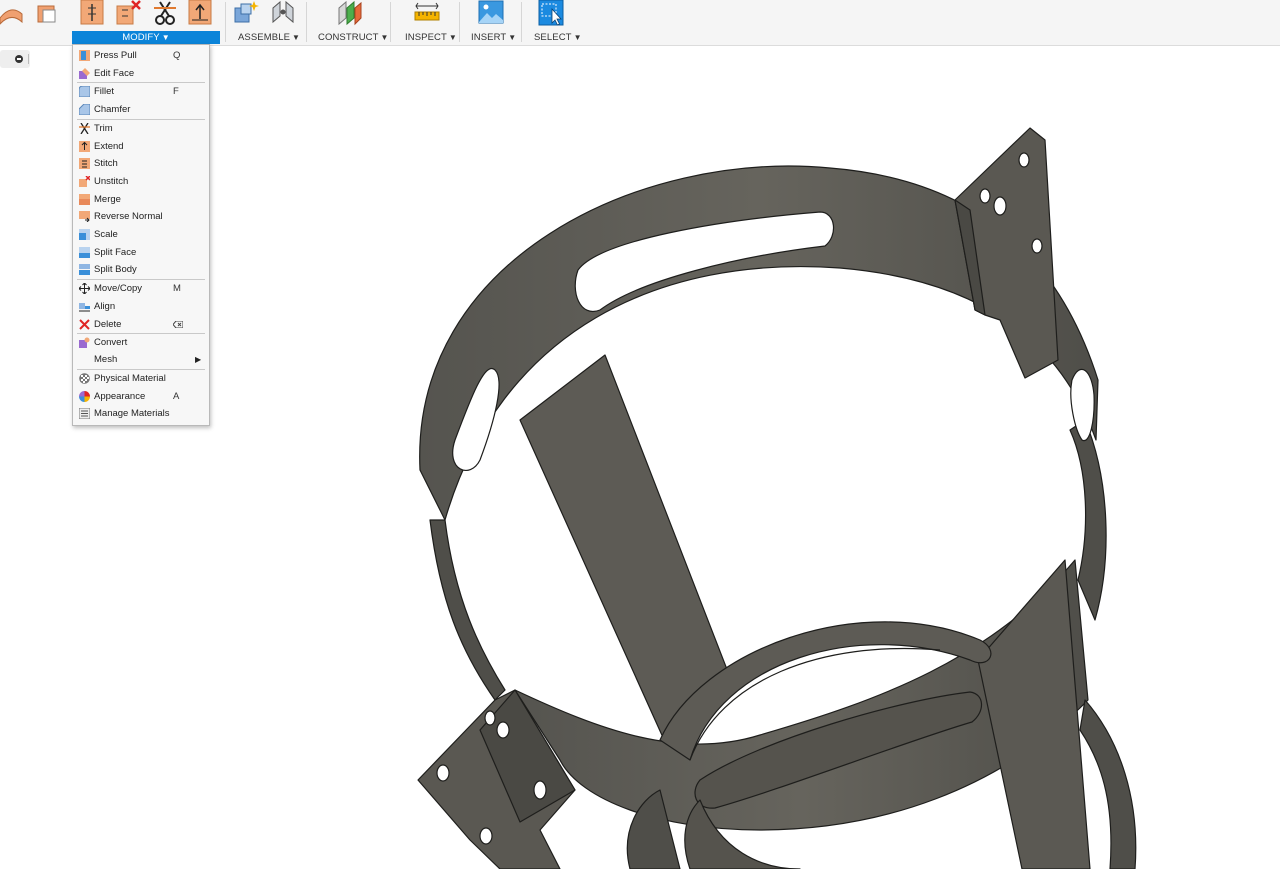 The width and height of the screenshot is (1280, 869). What do you see at coordinates (132, 413) in the screenshot?
I see `menu-item-label: Manage Materials` at bounding box center [132, 413].